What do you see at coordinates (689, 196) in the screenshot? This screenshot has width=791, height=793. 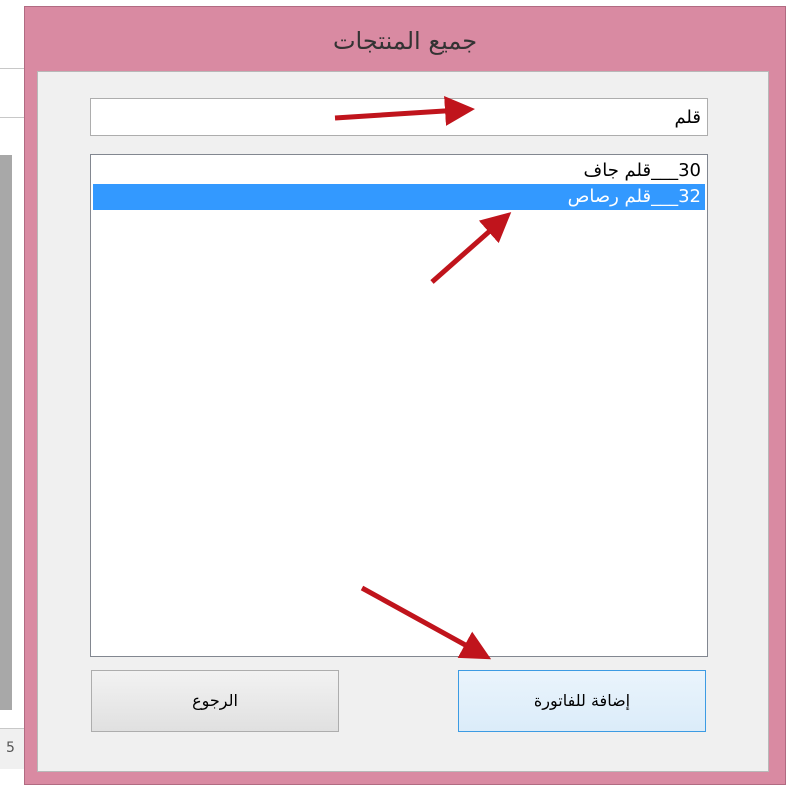 I see `product-id: 32` at bounding box center [689, 196].